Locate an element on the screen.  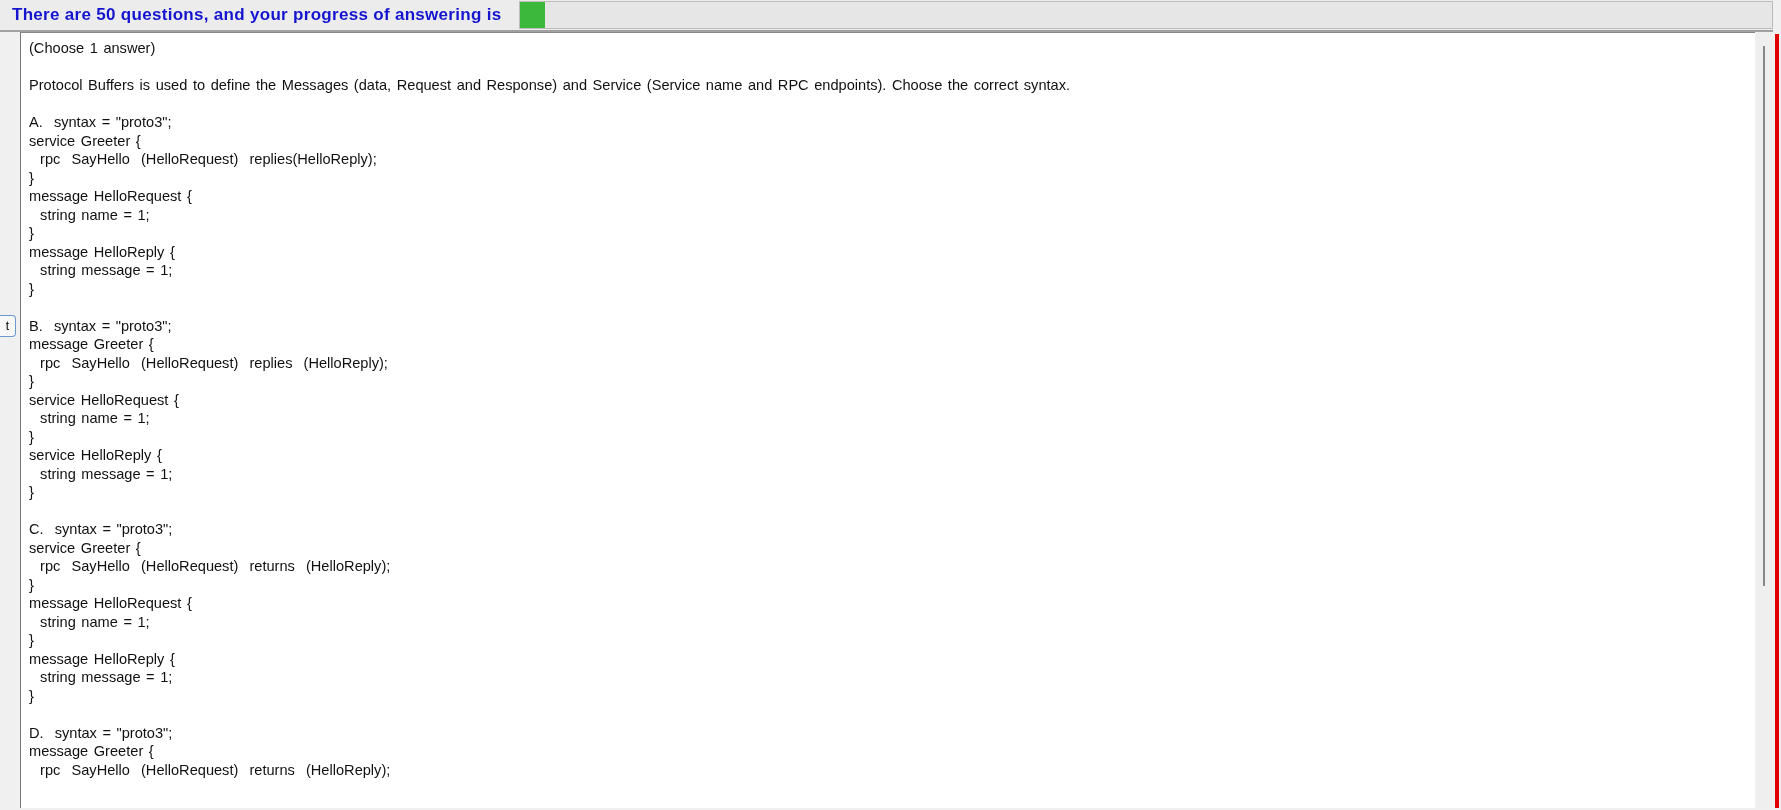
question-text: Protocol Buffers is used to define the Messages (data, Request and Response) and Service (Service name and RPC endpoints). Choose the correct syntax. is located at coordinates (550, 85).